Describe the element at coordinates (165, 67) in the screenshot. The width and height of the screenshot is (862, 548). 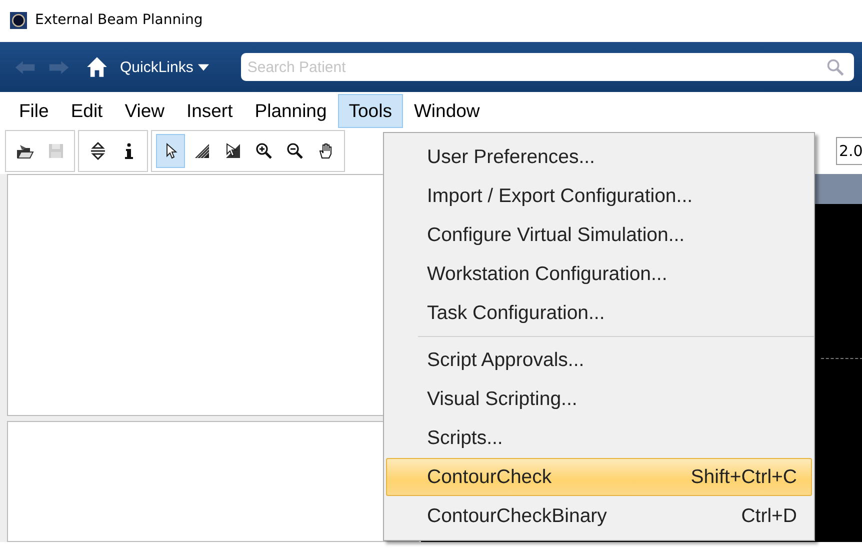
I see `quicklinks-button: QuickLinks` at that location.